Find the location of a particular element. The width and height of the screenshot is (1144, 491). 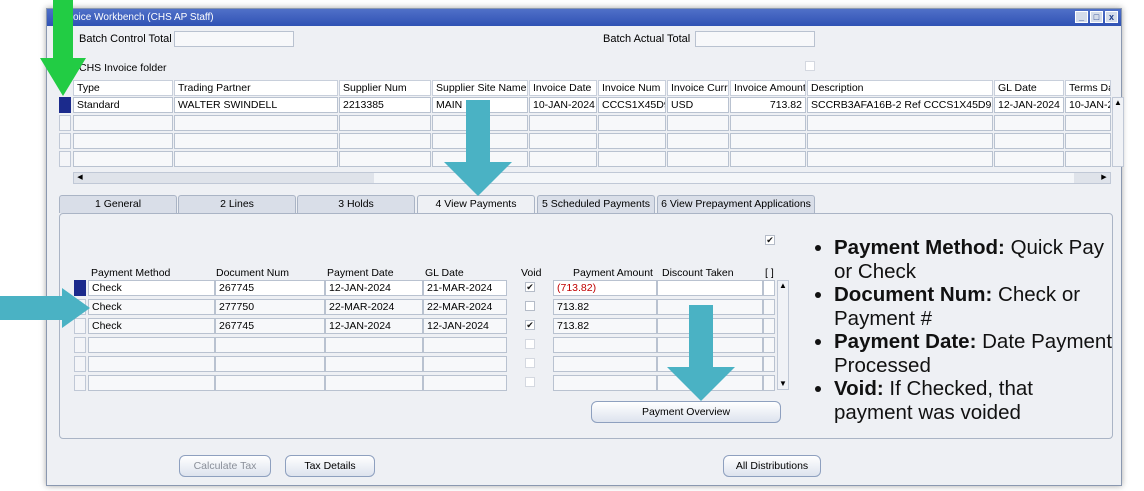

invoice-num: CCCS1X45D9 is located at coordinates (632, 105).